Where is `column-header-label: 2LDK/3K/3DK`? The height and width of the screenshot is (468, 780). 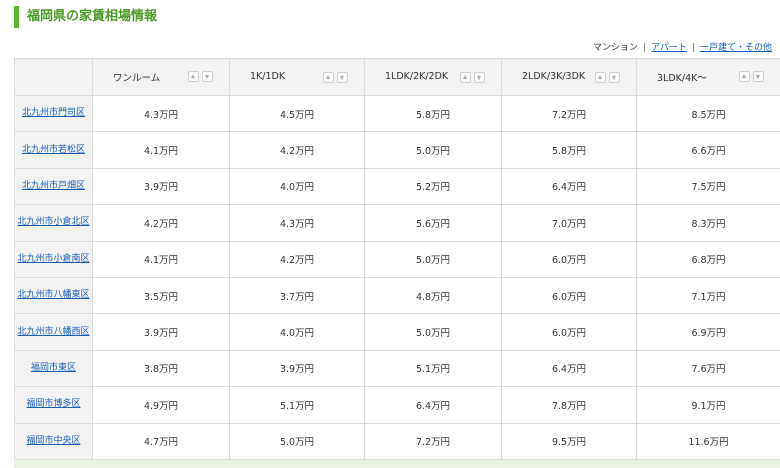
column-header-label: 2LDK/3K/3DK is located at coordinates (554, 76).